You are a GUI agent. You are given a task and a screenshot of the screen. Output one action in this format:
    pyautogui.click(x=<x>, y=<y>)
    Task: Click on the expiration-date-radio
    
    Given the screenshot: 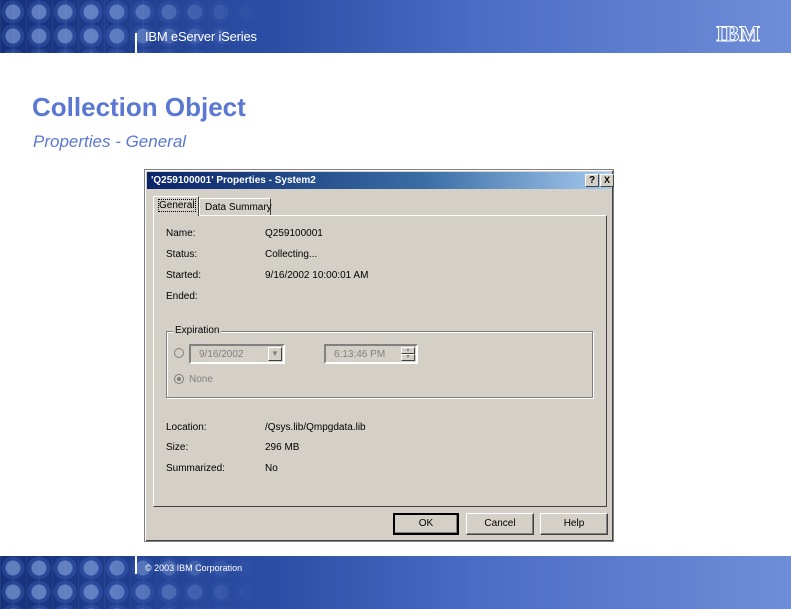 What is the action you would take?
    pyautogui.click(x=179, y=353)
    